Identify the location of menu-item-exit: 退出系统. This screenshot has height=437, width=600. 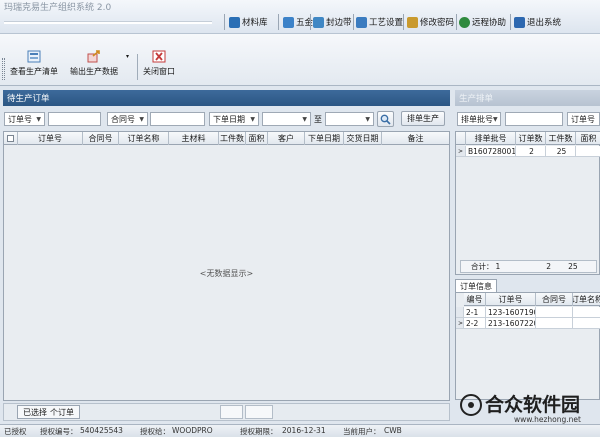
(537, 22).